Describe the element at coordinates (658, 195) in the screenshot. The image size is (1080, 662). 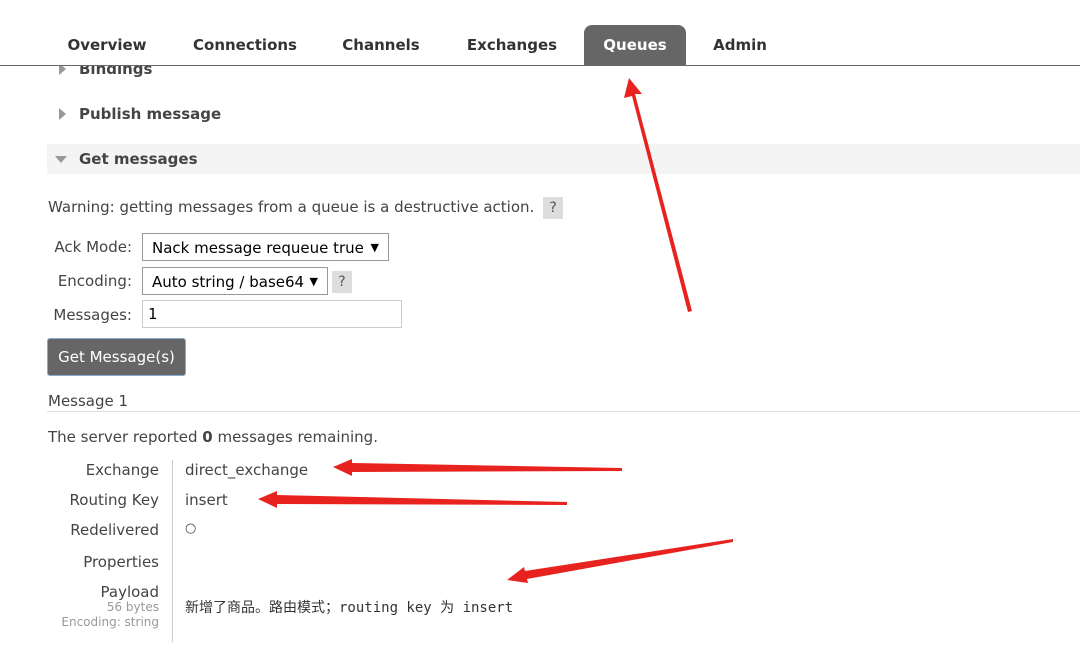
I see `annotation-arrow-queues` at that location.